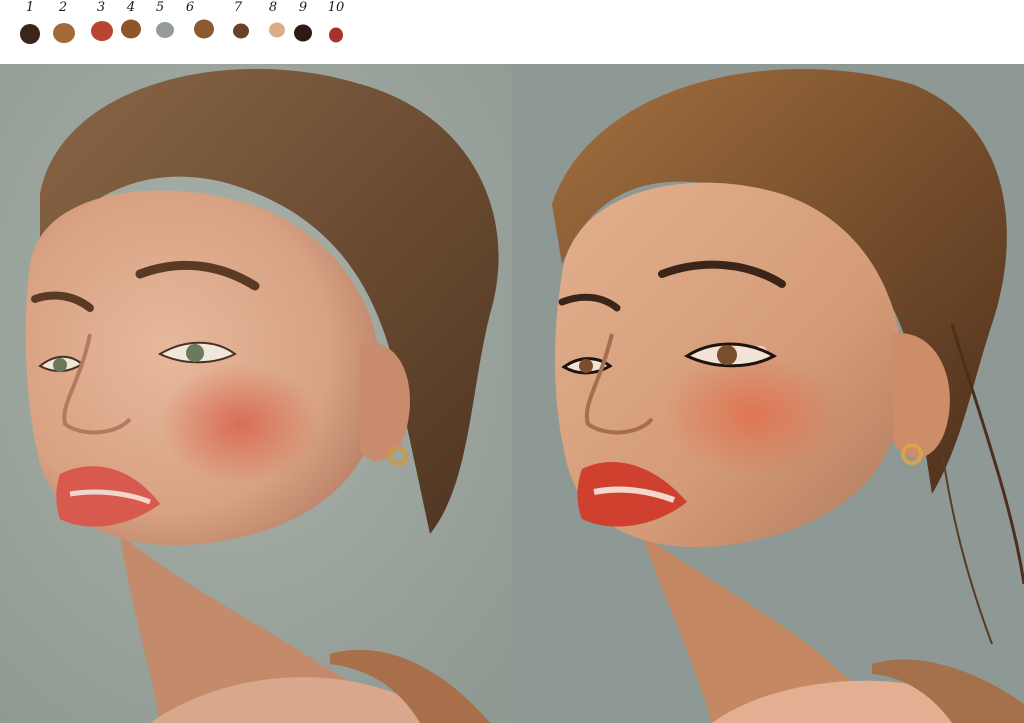 Image resolution: width=1024 pixels, height=723 pixels. Describe the element at coordinates (30, 7) in the screenshot. I see `swatch-number: 1` at that location.